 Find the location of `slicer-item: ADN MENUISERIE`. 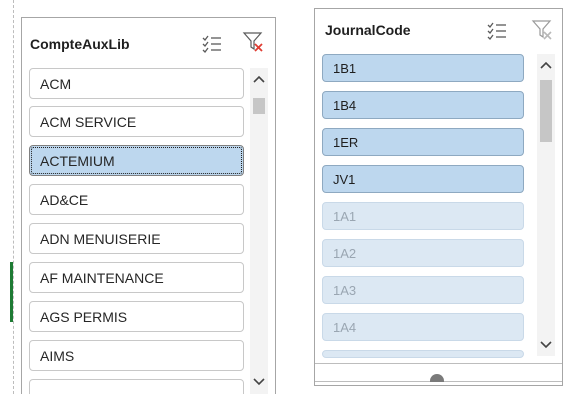

slicer-item: ADN MENUISERIE is located at coordinates (136, 238).